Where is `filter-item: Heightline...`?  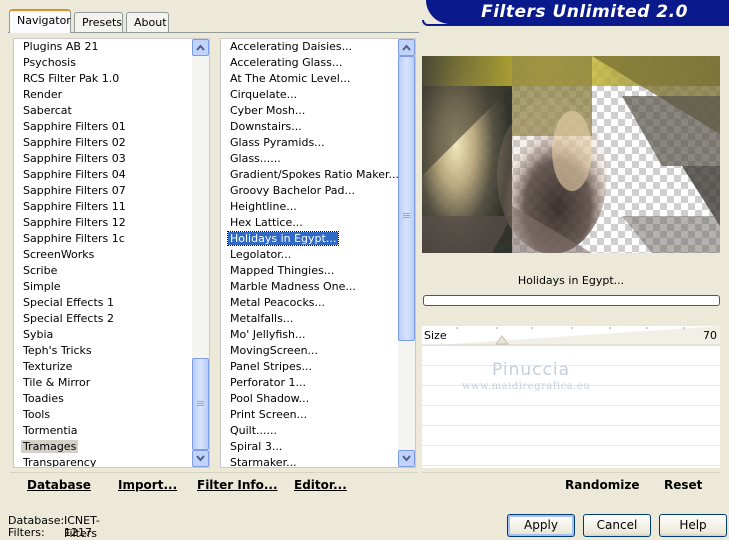
filter-item: Heightline... is located at coordinates (309, 207).